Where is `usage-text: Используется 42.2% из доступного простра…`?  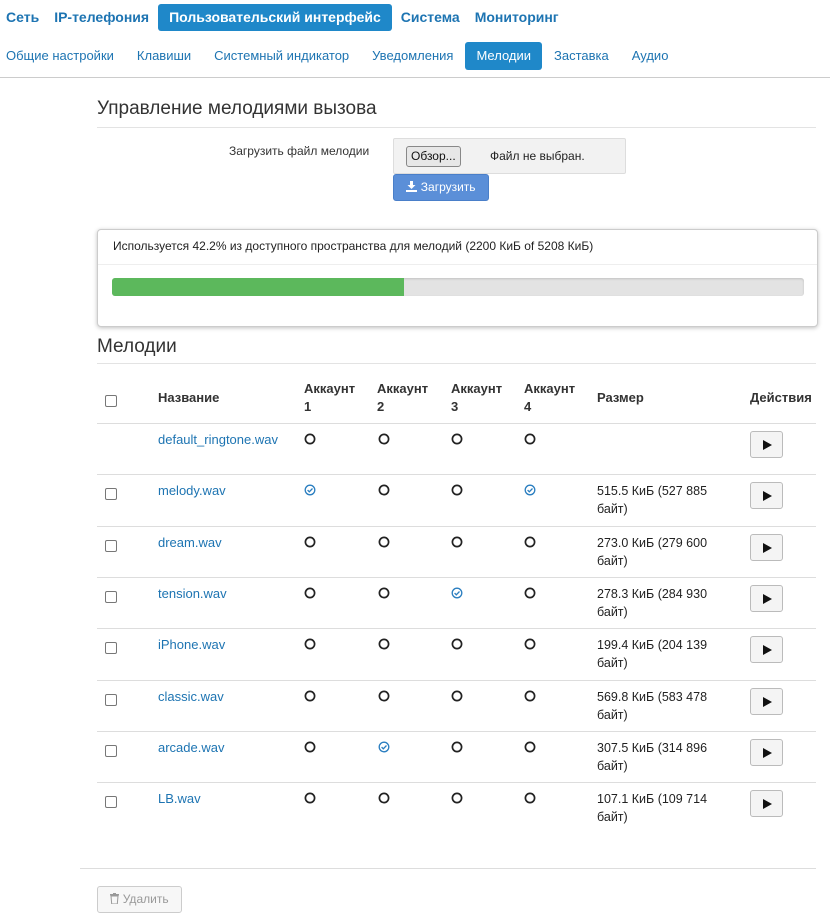
usage-text: Используется 42.2% из доступного простра… is located at coordinates (353, 246).